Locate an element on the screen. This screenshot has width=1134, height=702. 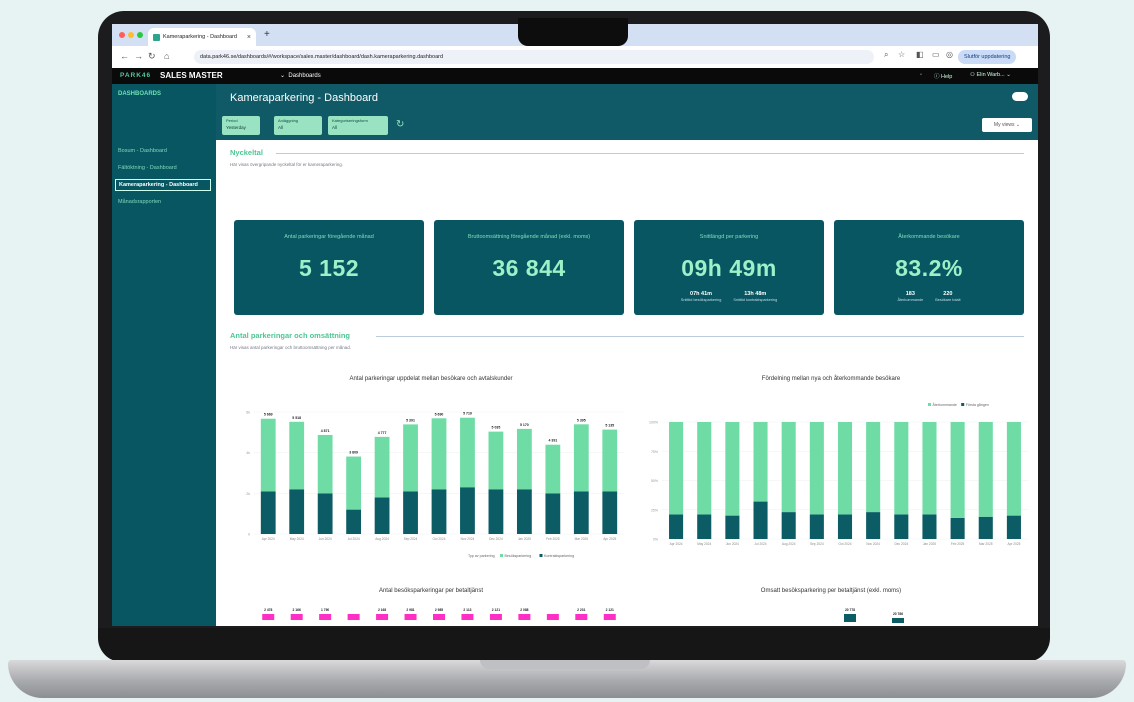
forward-icon: → is located at coordinates (138, 56).